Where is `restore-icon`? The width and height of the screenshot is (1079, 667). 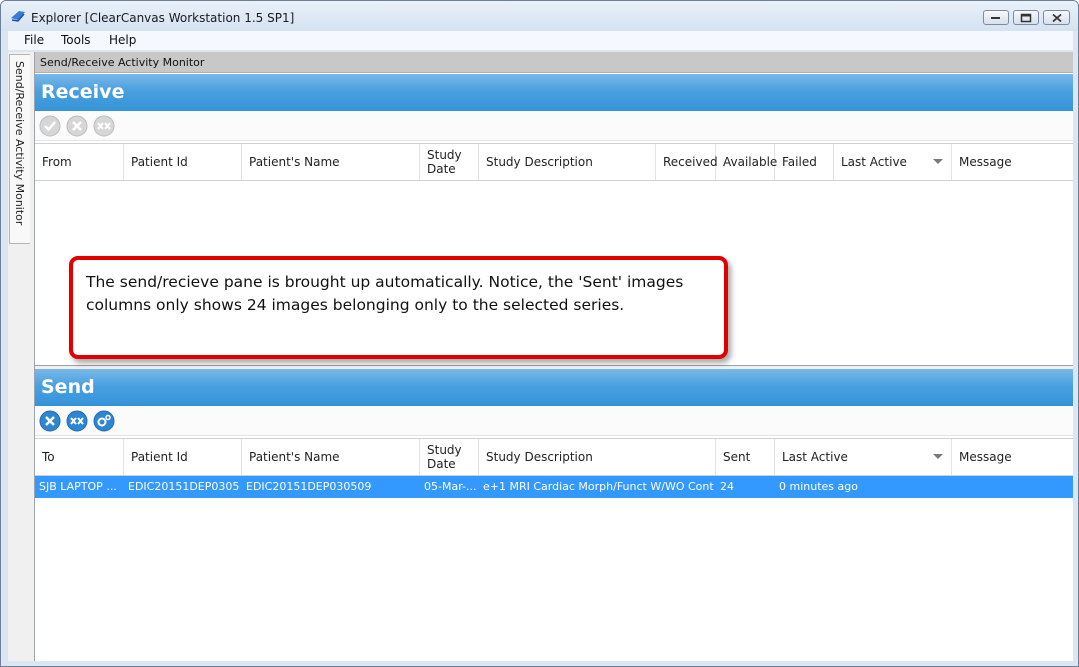 restore-icon is located at coordinates (1026, 17).